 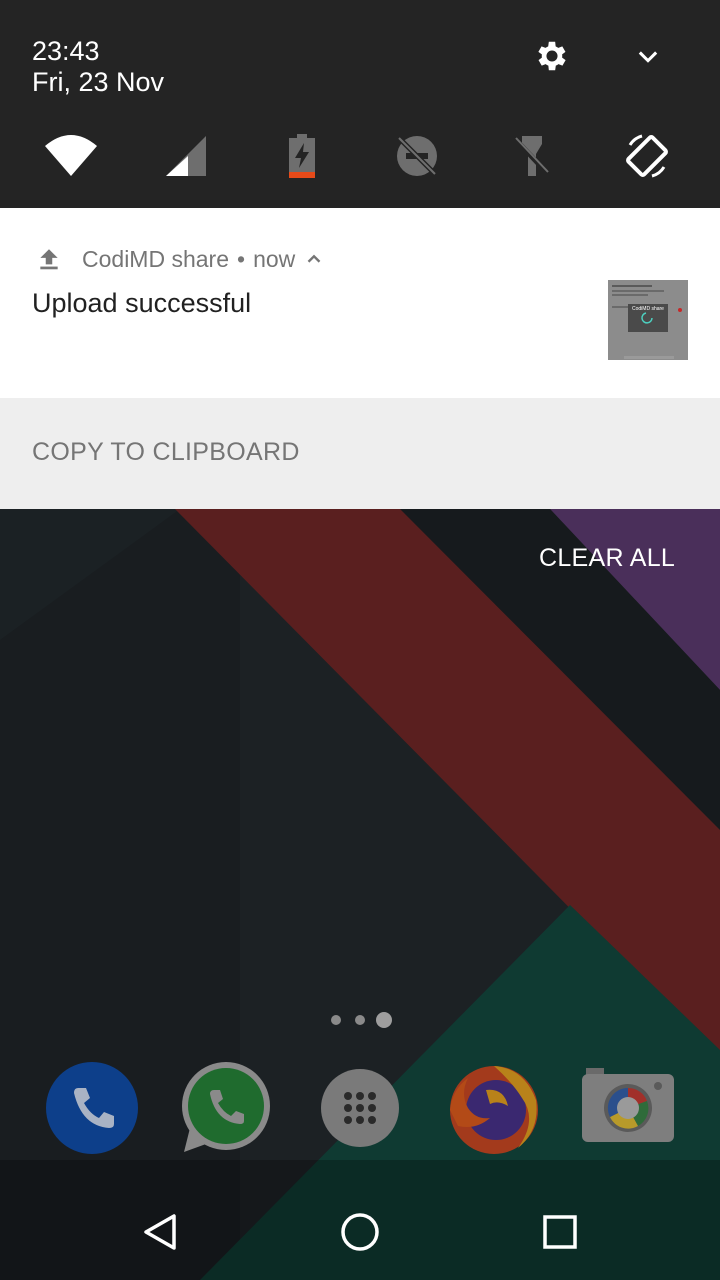 I want to click on tile-wifi, so click(x=71, y=156).